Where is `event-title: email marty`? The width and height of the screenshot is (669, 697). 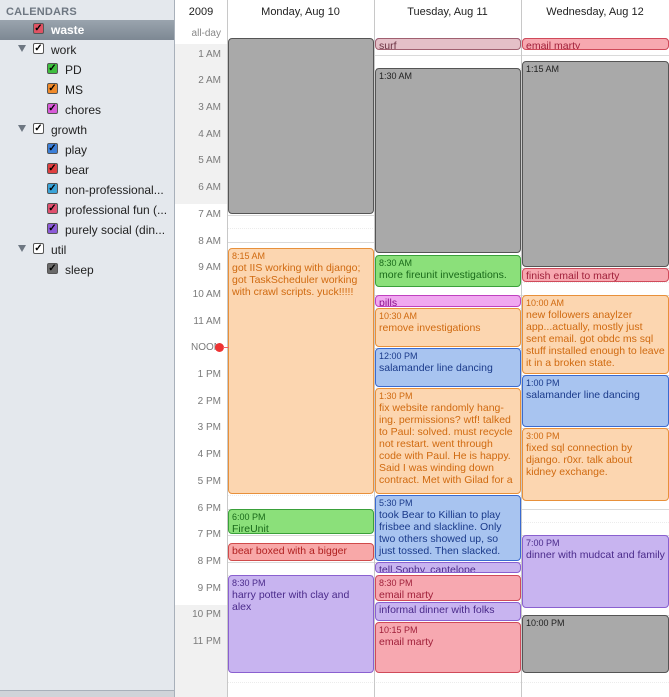
event-title: email marty is located at coordinates (553, 45).